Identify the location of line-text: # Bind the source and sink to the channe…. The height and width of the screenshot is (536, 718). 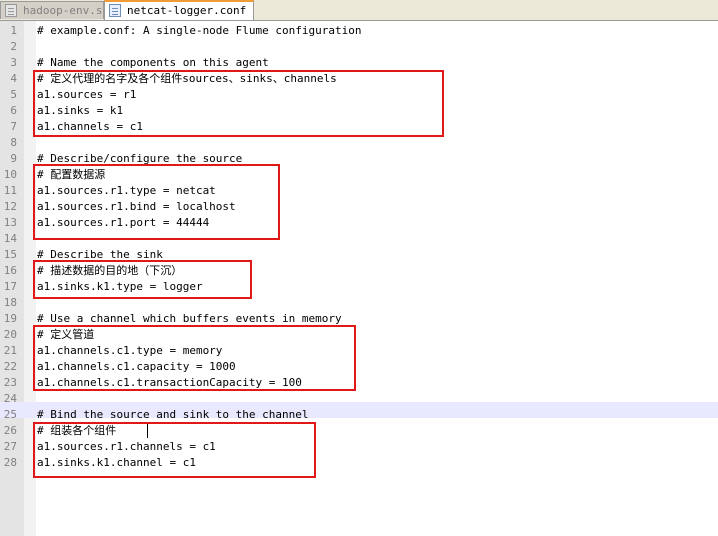
(173, 415).